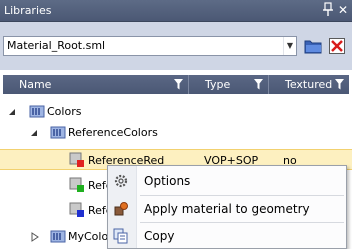 The height and width of the screenshot is (249, 352). Describe the element at coordinates (121, 181) in the screenshot. I see `gear-icon` at that location.